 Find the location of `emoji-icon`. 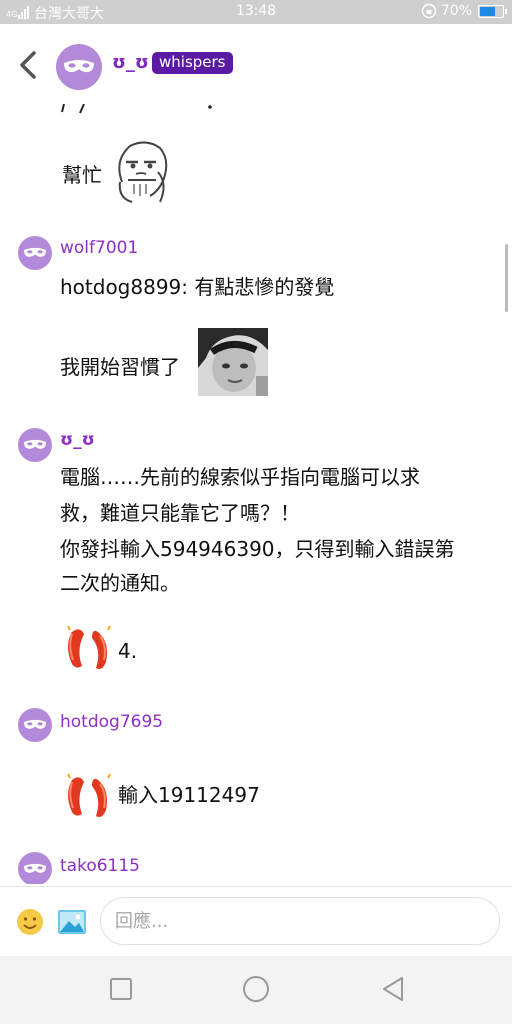

emoji-icon is located at coordinates (30, 922).